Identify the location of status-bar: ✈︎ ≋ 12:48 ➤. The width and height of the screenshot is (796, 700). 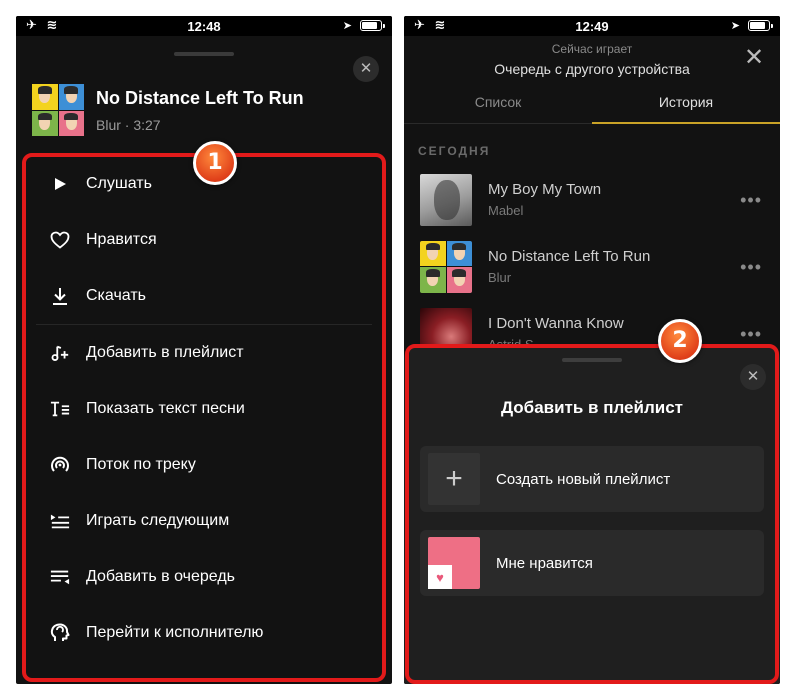
(204, 26).